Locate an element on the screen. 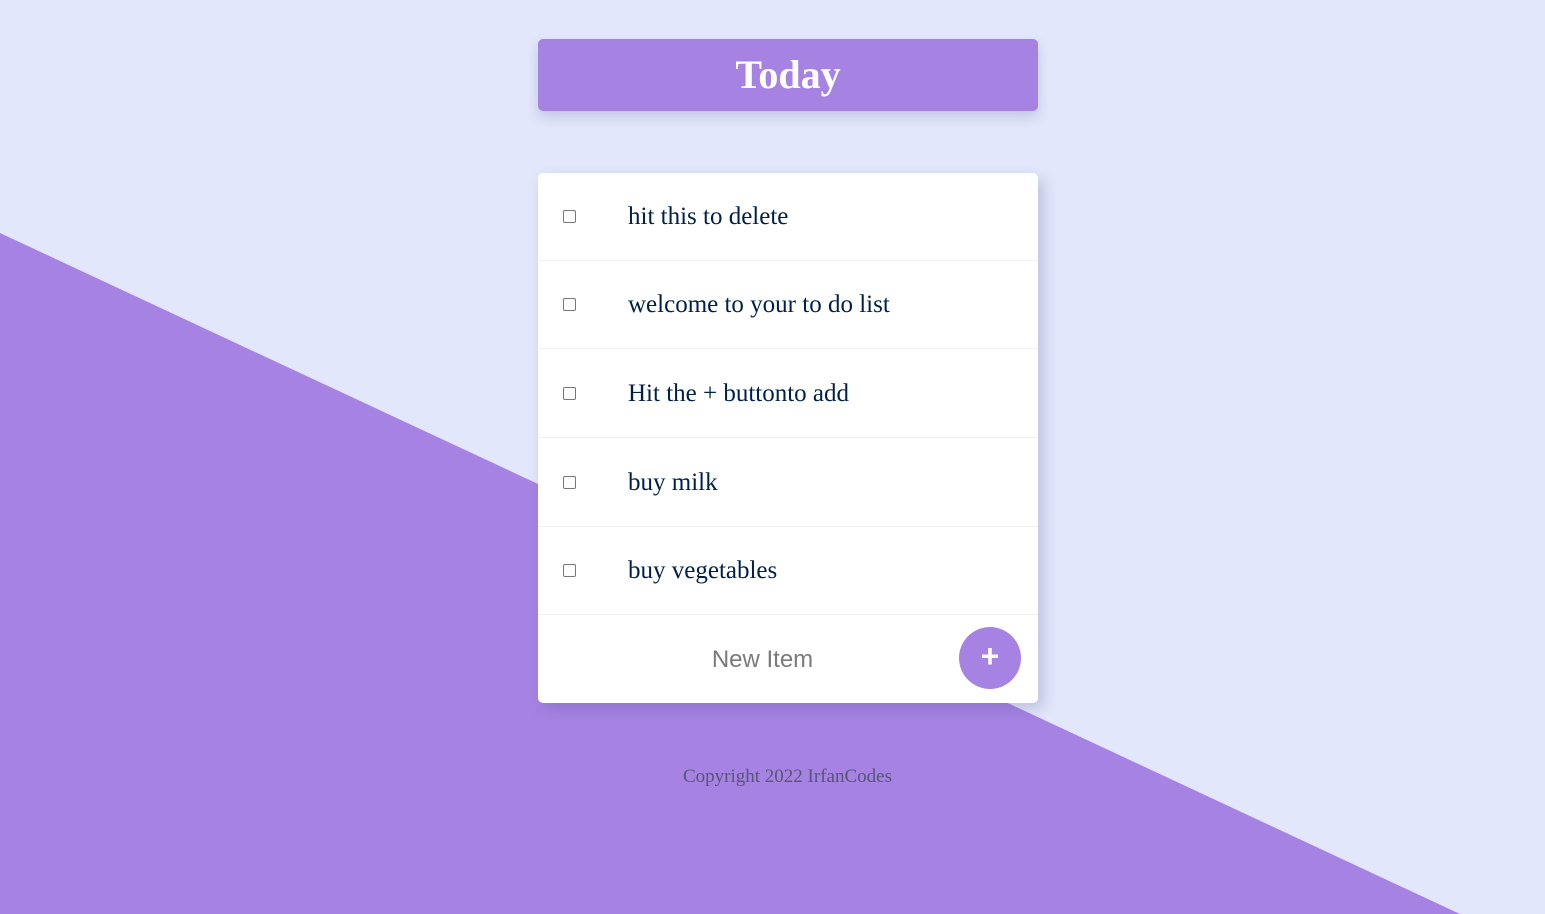 The height and width of the screenshot is (914, 1545). todo-item: hit this to delete is located at coordinates (788, 217).